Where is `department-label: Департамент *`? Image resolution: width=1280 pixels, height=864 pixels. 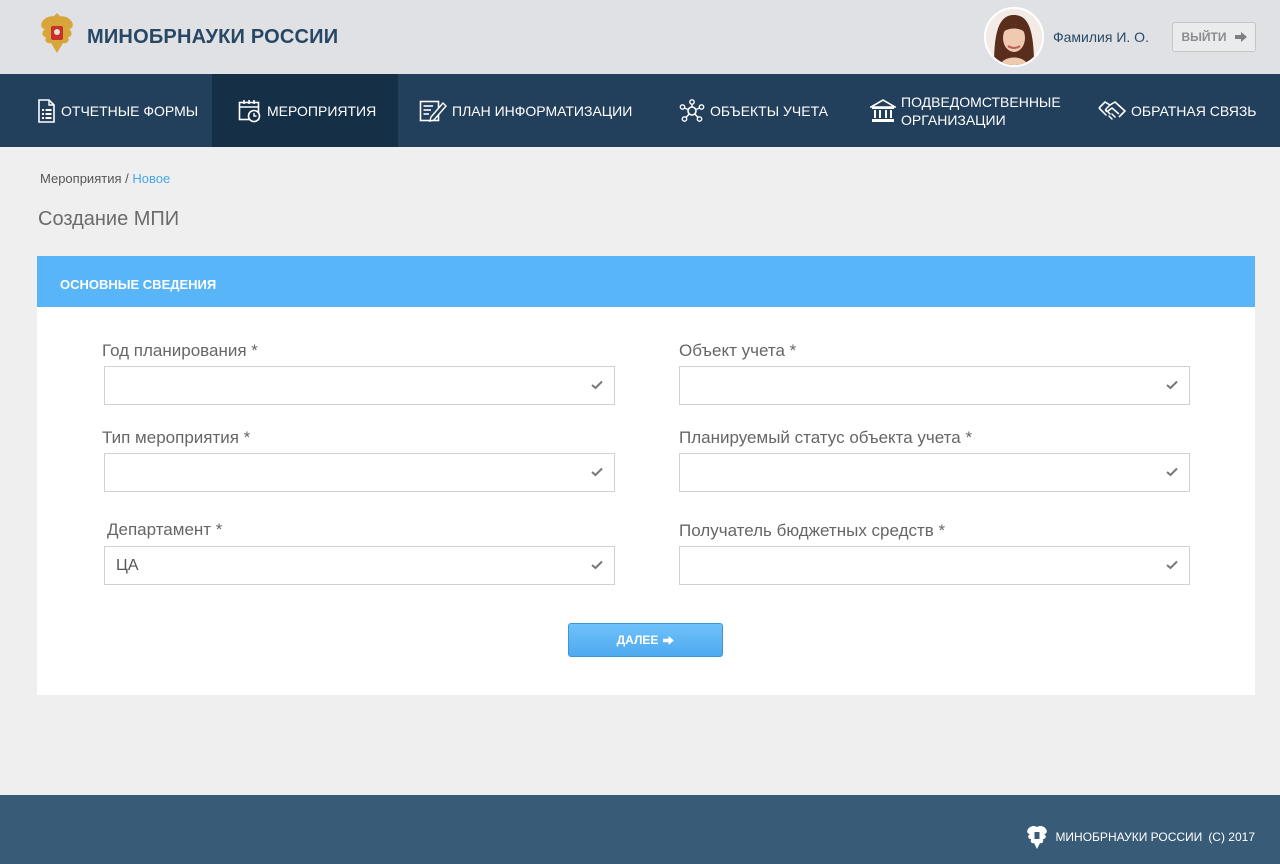 department-label: Департамент * is located at coordinates (165, 529).